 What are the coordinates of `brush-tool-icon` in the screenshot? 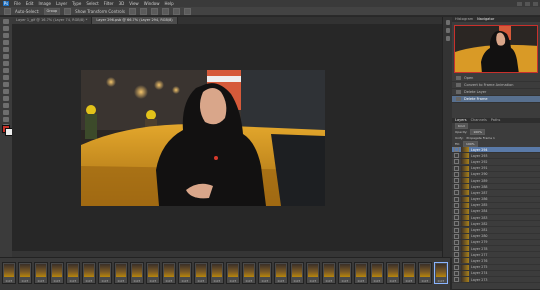 It's located at (6, 70).